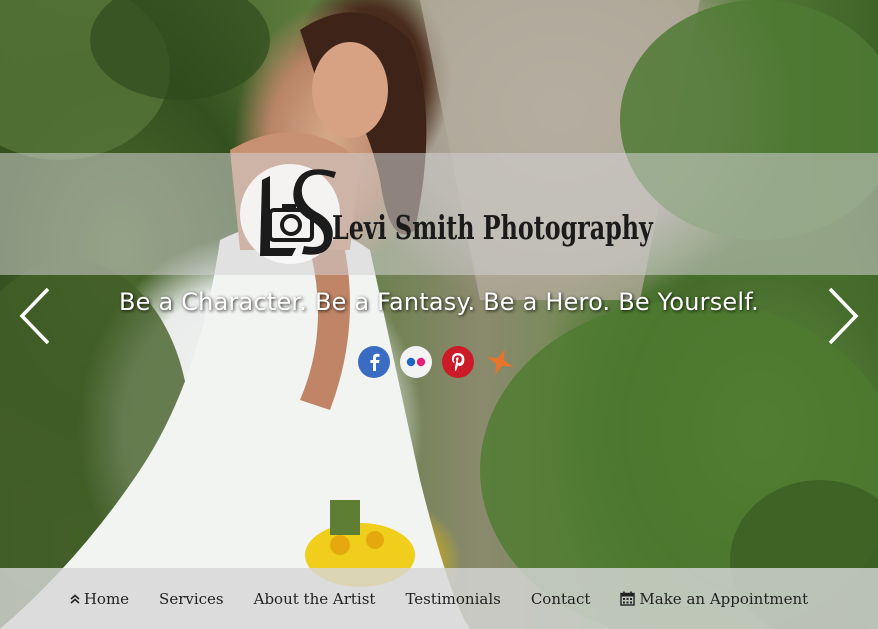  I want to click on nav-item-about-the-artist: About the Artist, so click(315, 599).